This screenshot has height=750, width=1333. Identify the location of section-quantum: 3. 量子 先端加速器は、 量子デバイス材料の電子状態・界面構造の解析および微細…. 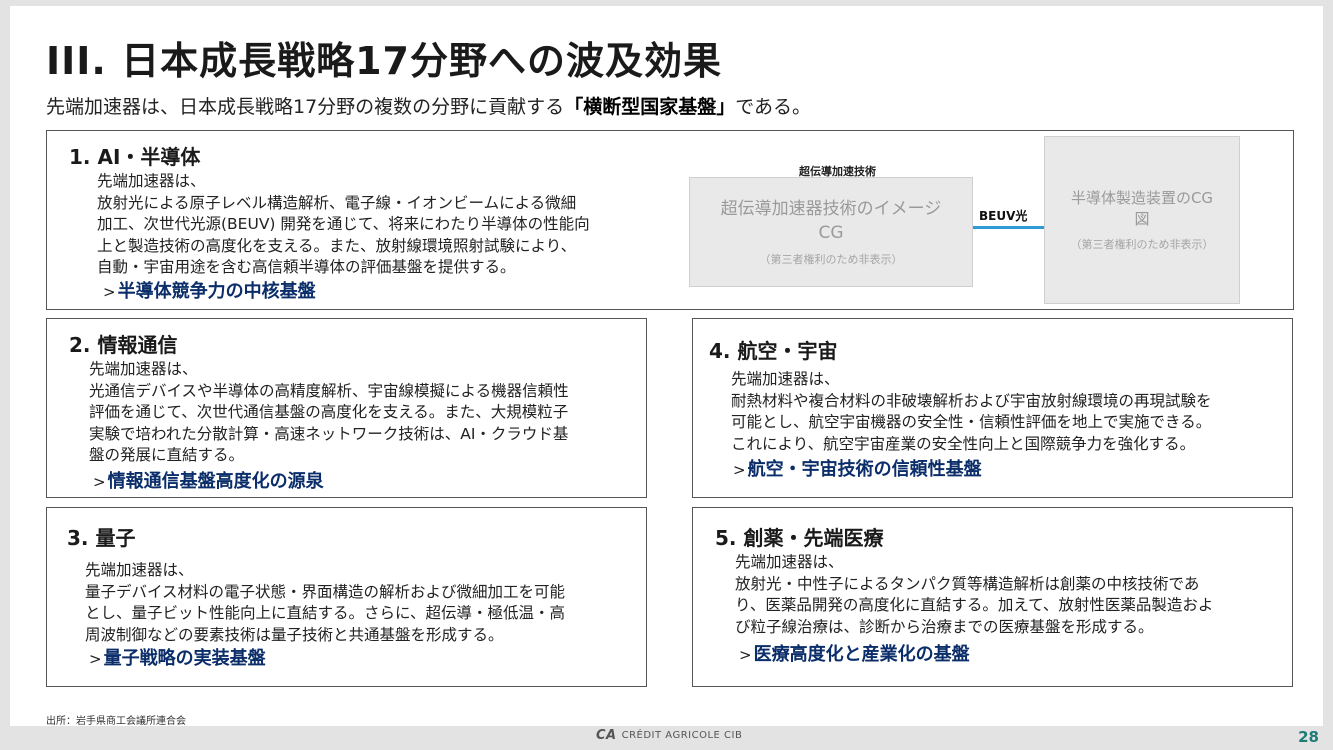
(346, 597).